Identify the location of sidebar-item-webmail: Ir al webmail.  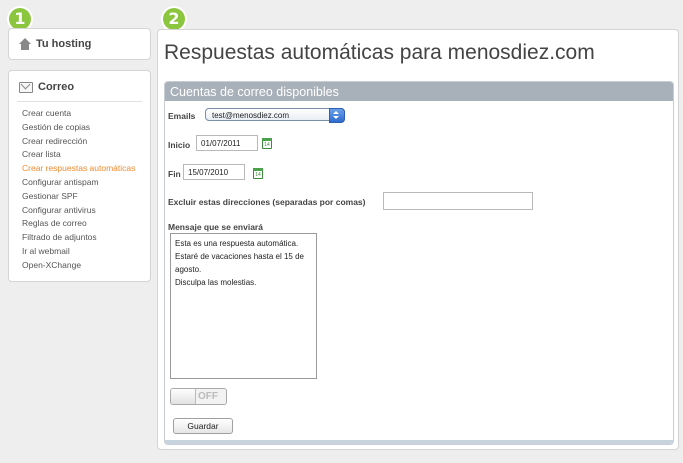
(86, 252).